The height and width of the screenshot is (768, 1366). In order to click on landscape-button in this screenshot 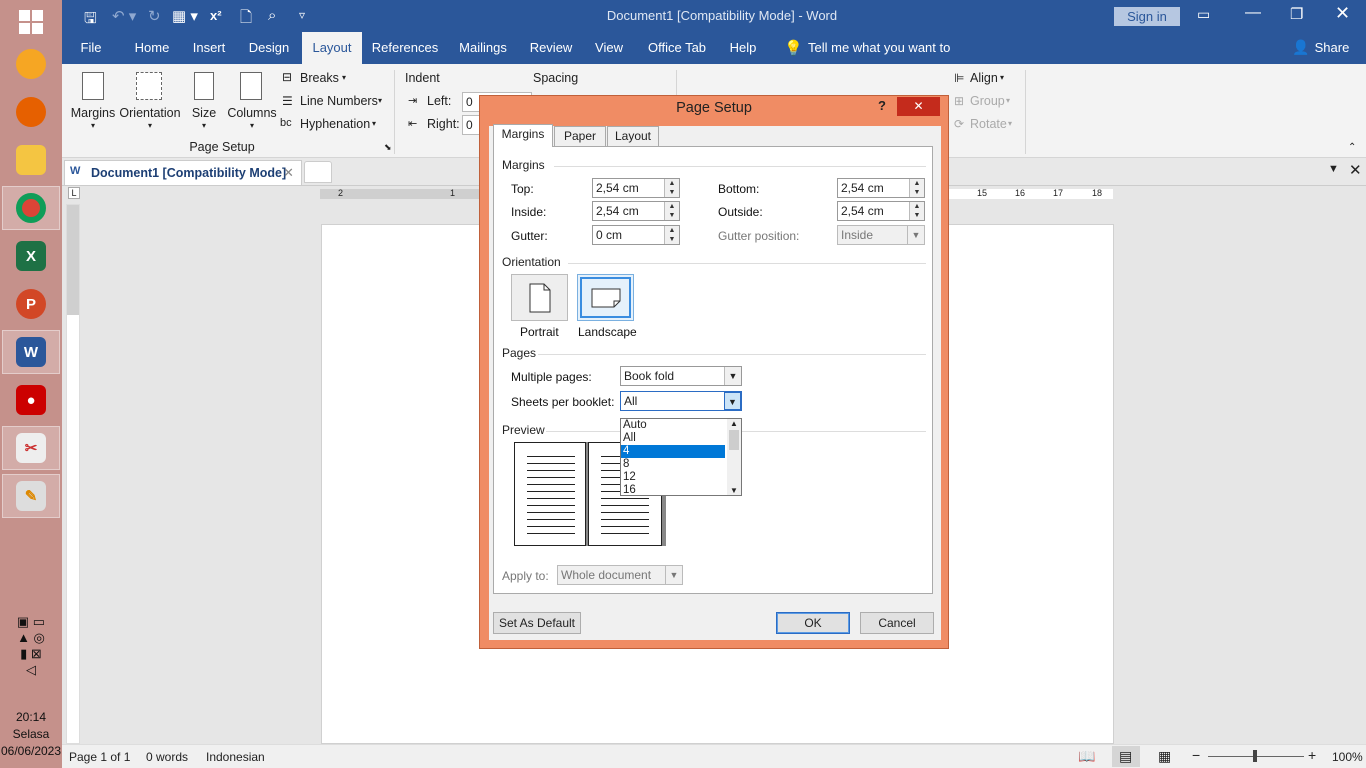, I will do `click(605, 297)`.